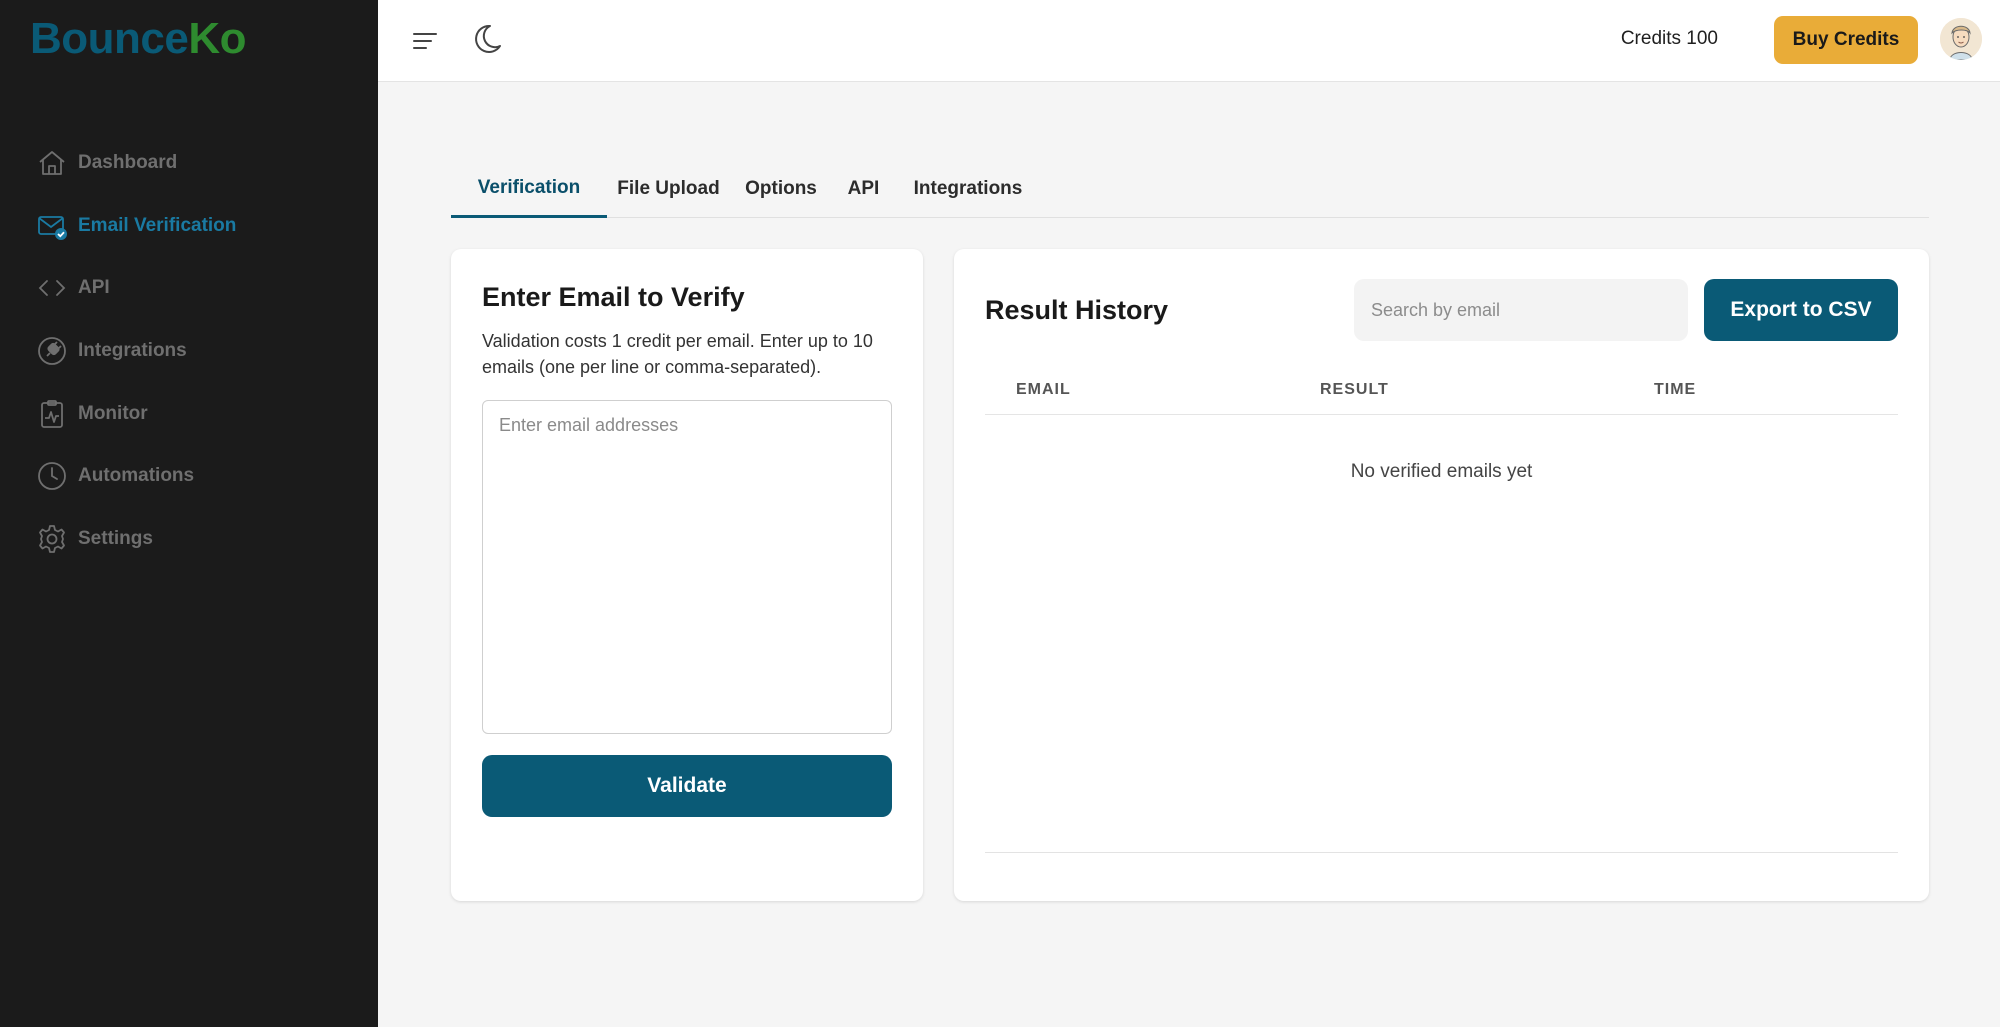 The width and height of the screenshot is (2000, 1027). Describe the element at coordinates (1669, 38) in the screenshot. I see `credits-count: Credits 100` at that location.